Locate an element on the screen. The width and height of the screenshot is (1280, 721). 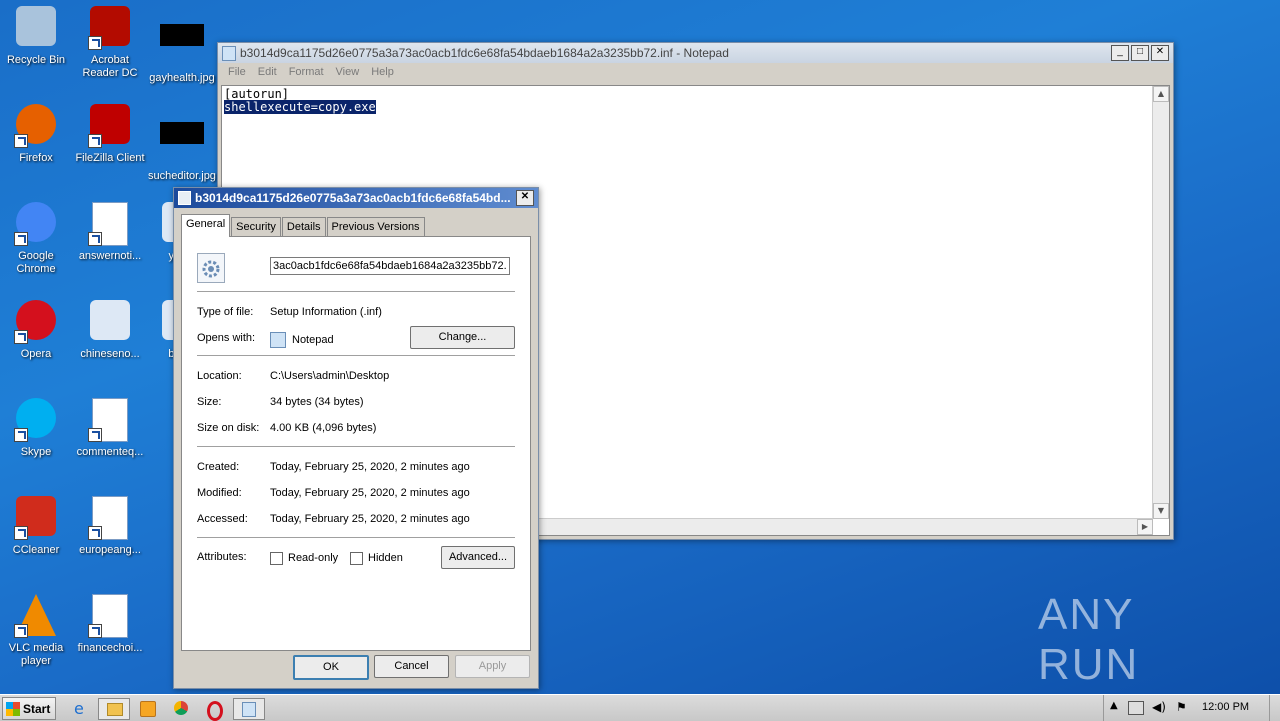
scroll-right-arrow-icon: ▶ is located at coordinates (1145, 527).